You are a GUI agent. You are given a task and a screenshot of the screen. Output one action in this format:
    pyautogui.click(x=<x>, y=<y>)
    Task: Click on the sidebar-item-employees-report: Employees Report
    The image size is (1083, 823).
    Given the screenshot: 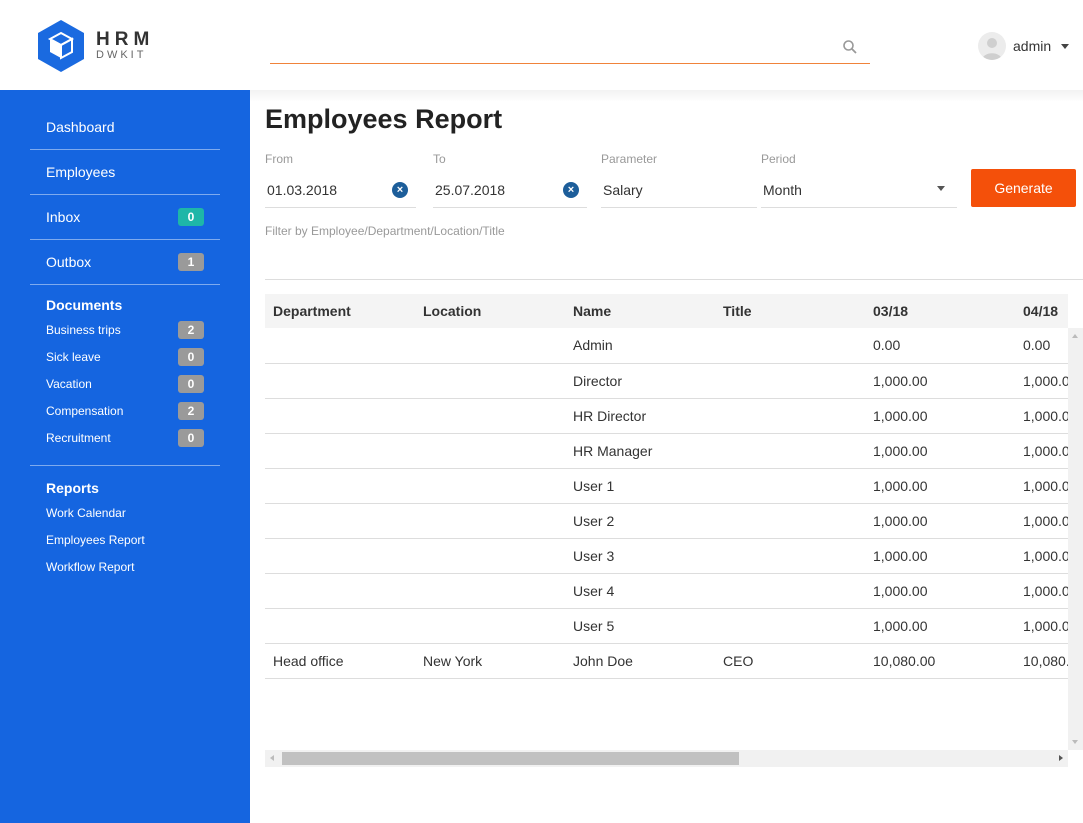 What is the action you would take?
    pyautogui.click(x=125, y=539)
    